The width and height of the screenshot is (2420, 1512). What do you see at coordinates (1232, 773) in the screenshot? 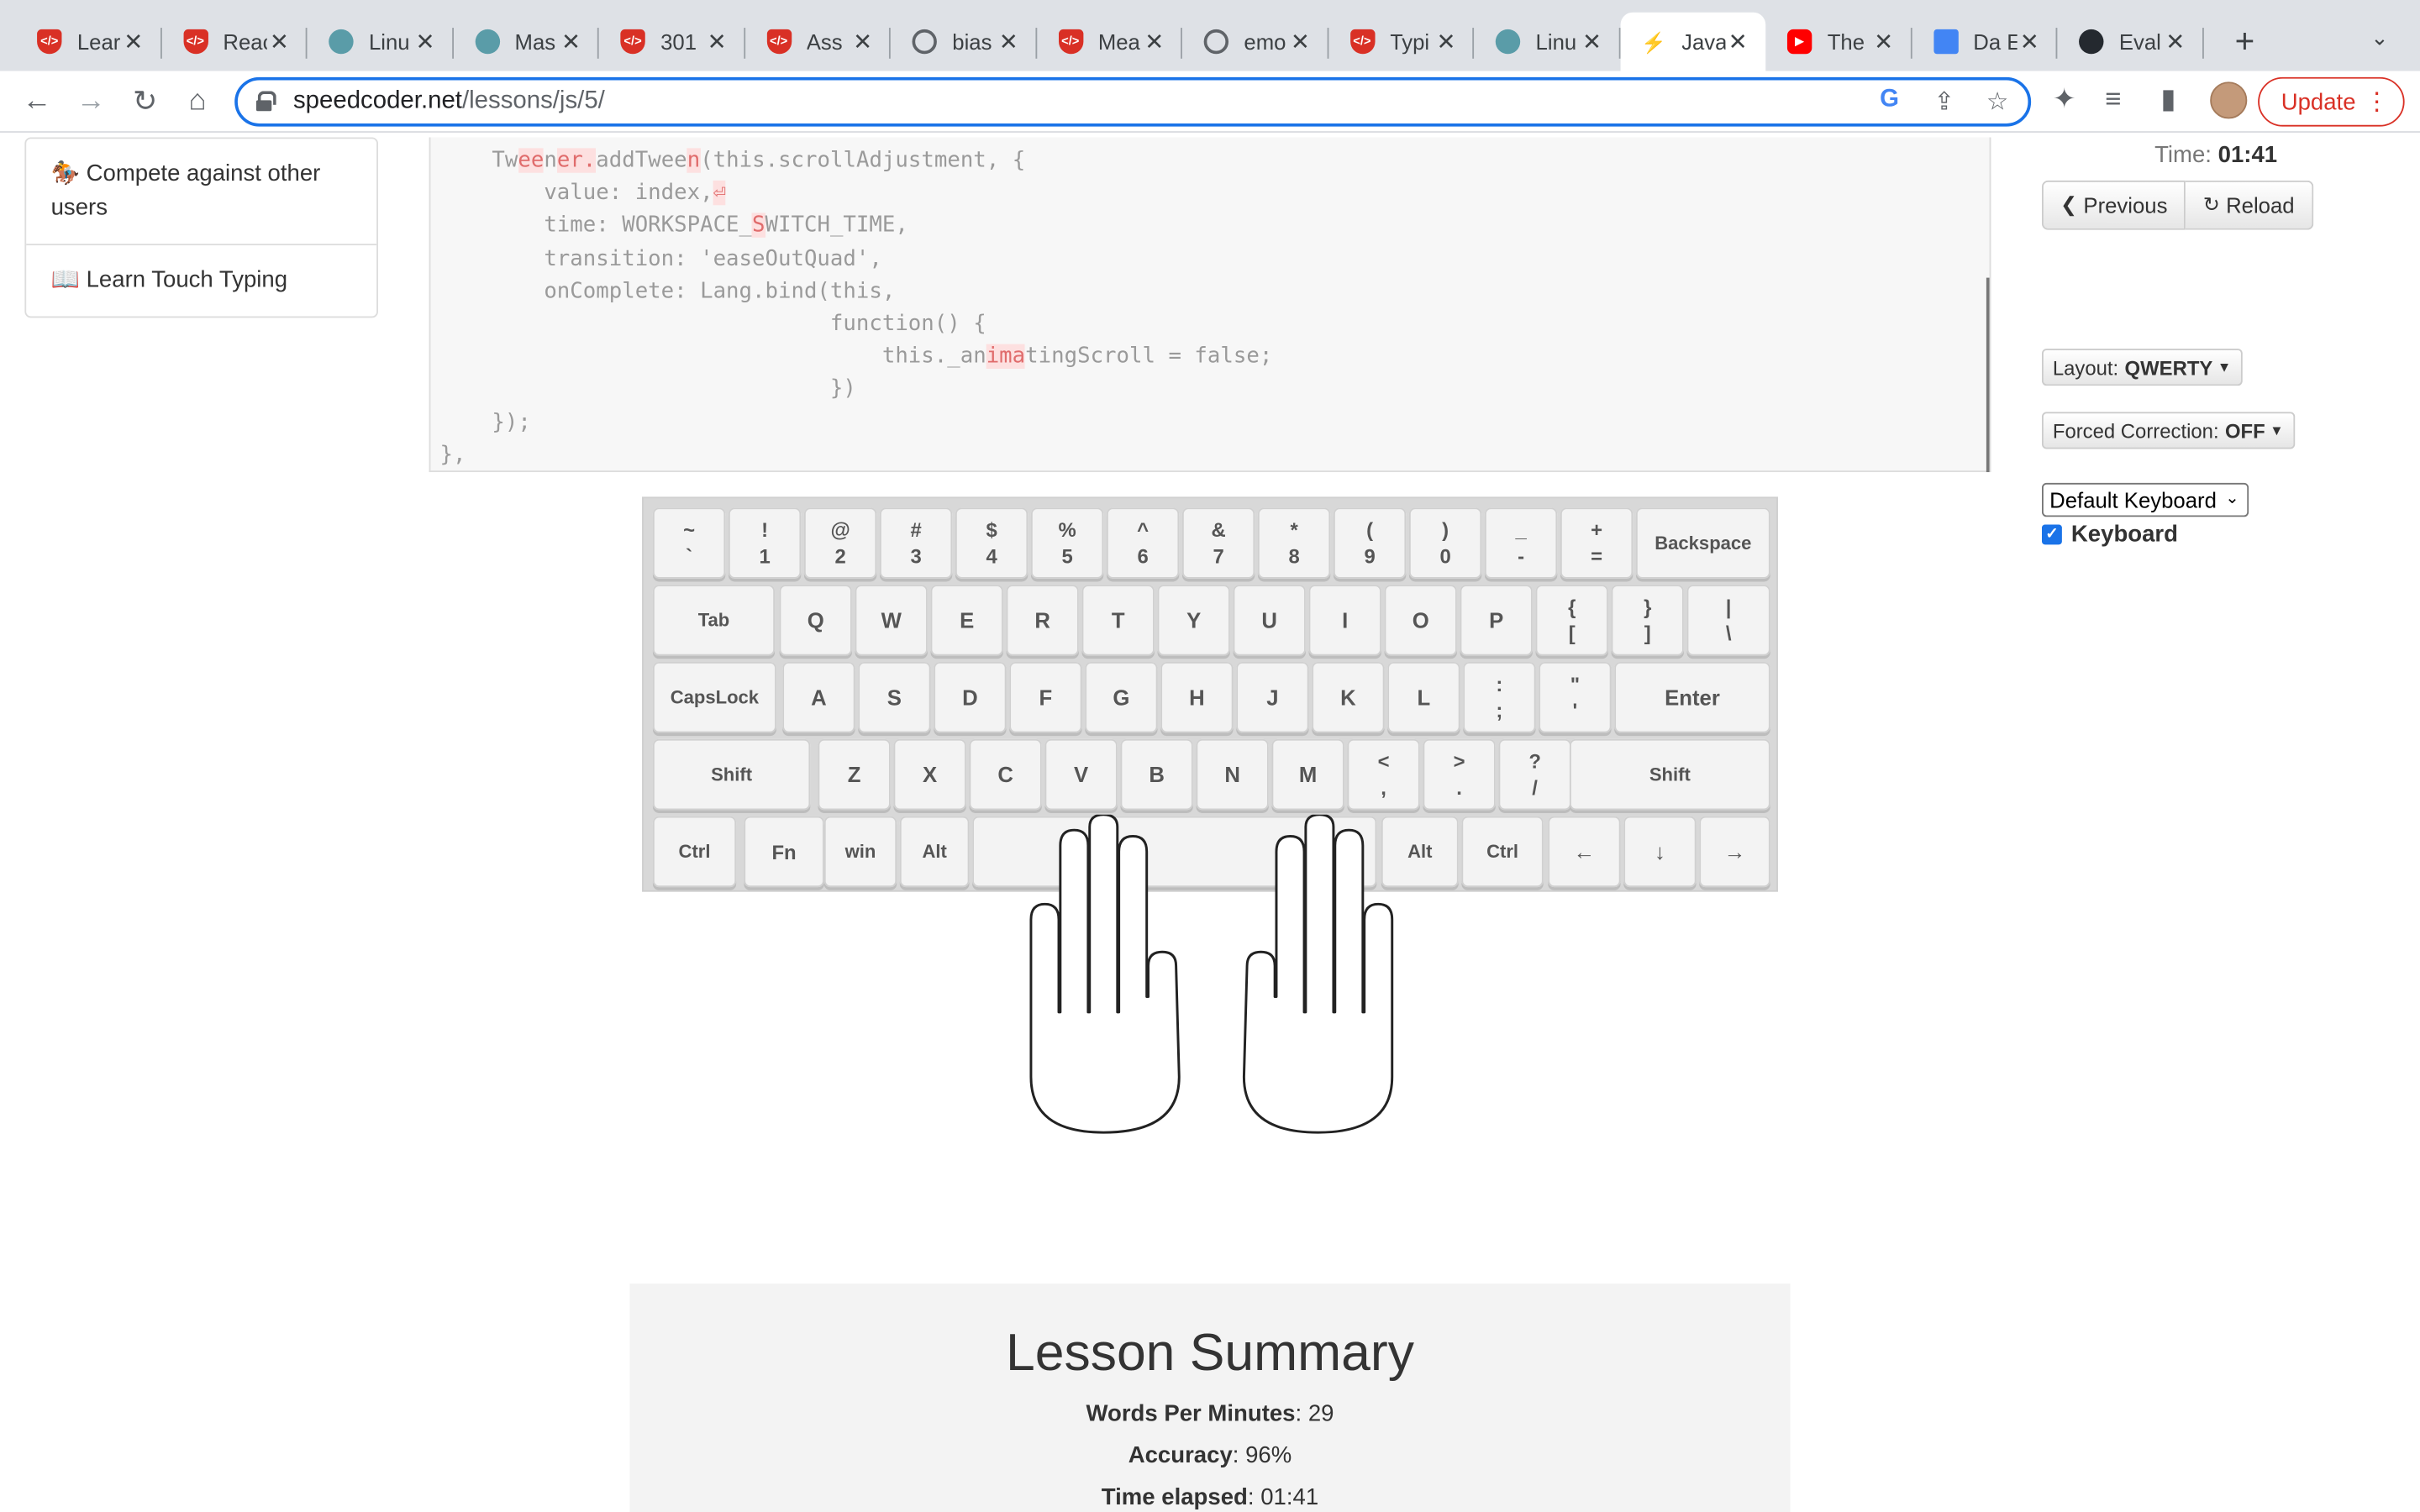
I see `key-label: N` at bounding box center [1232, 773].